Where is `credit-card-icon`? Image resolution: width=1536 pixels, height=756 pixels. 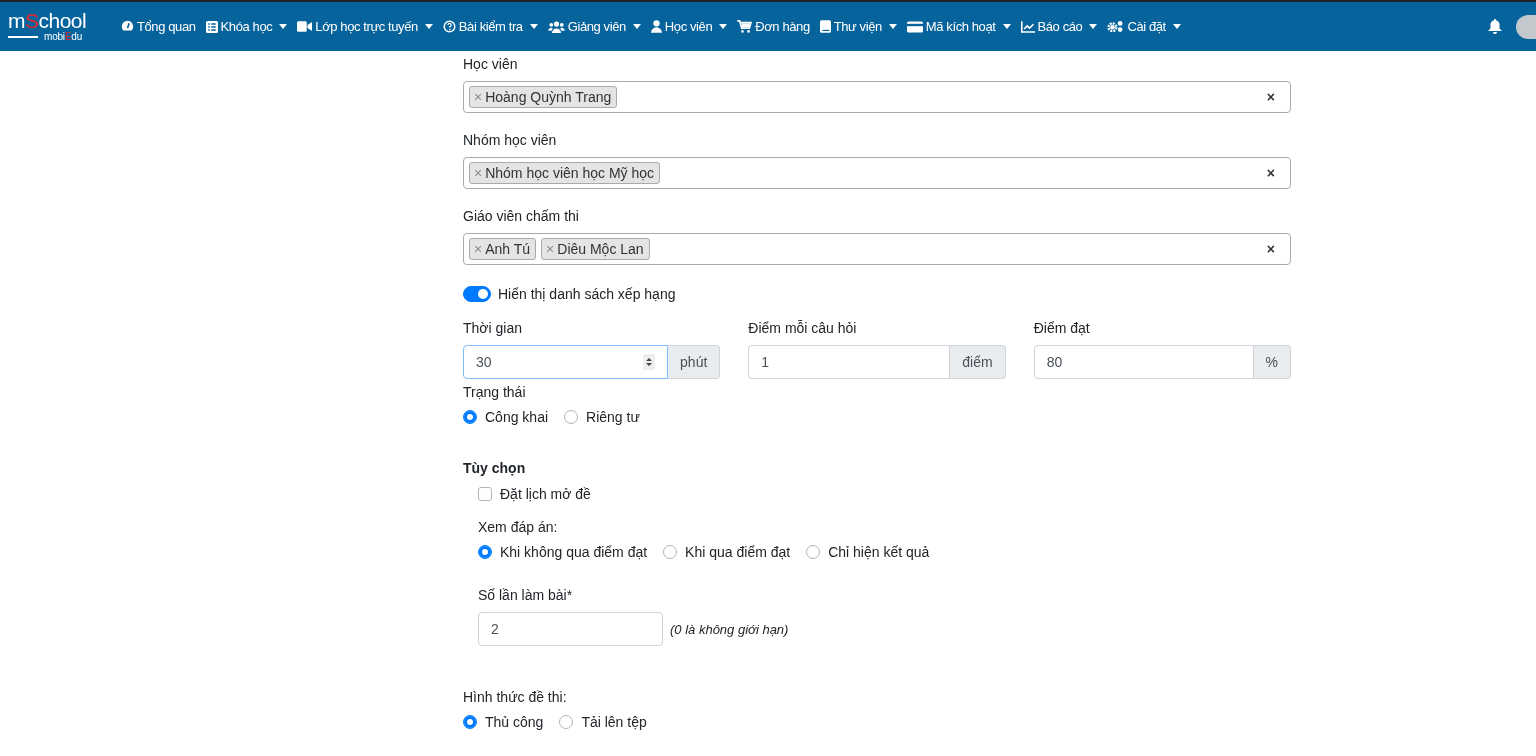 credit-card-icon is located at coordinates (914, 26).